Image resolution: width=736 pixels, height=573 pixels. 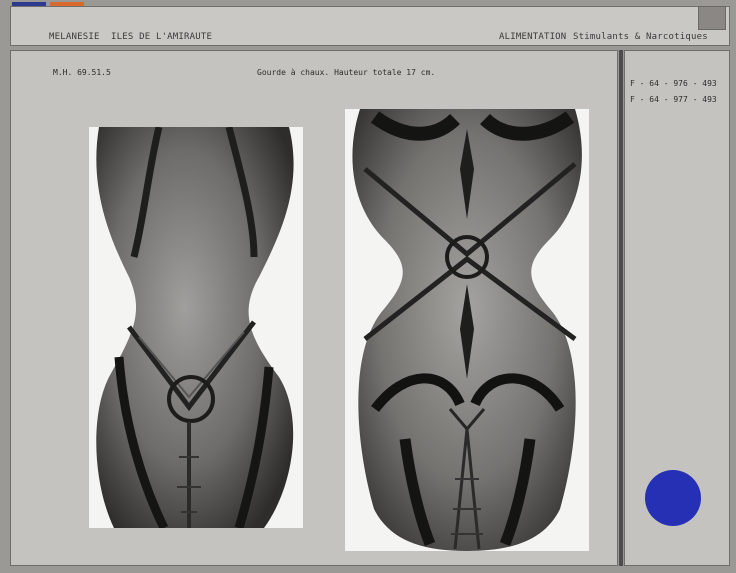 I want to click on photo-ref-1: F - 64 - 976 - 493, so click(x=673, y=83).